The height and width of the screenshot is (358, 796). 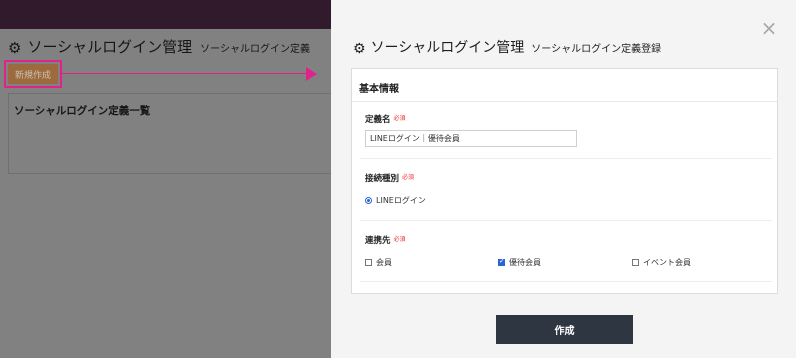 What do you see at coordinates (82, 111) in the screenshot?
I see `definition-list-title: ソーシャルログイン定義一覧` at bounding box center [82, 111].